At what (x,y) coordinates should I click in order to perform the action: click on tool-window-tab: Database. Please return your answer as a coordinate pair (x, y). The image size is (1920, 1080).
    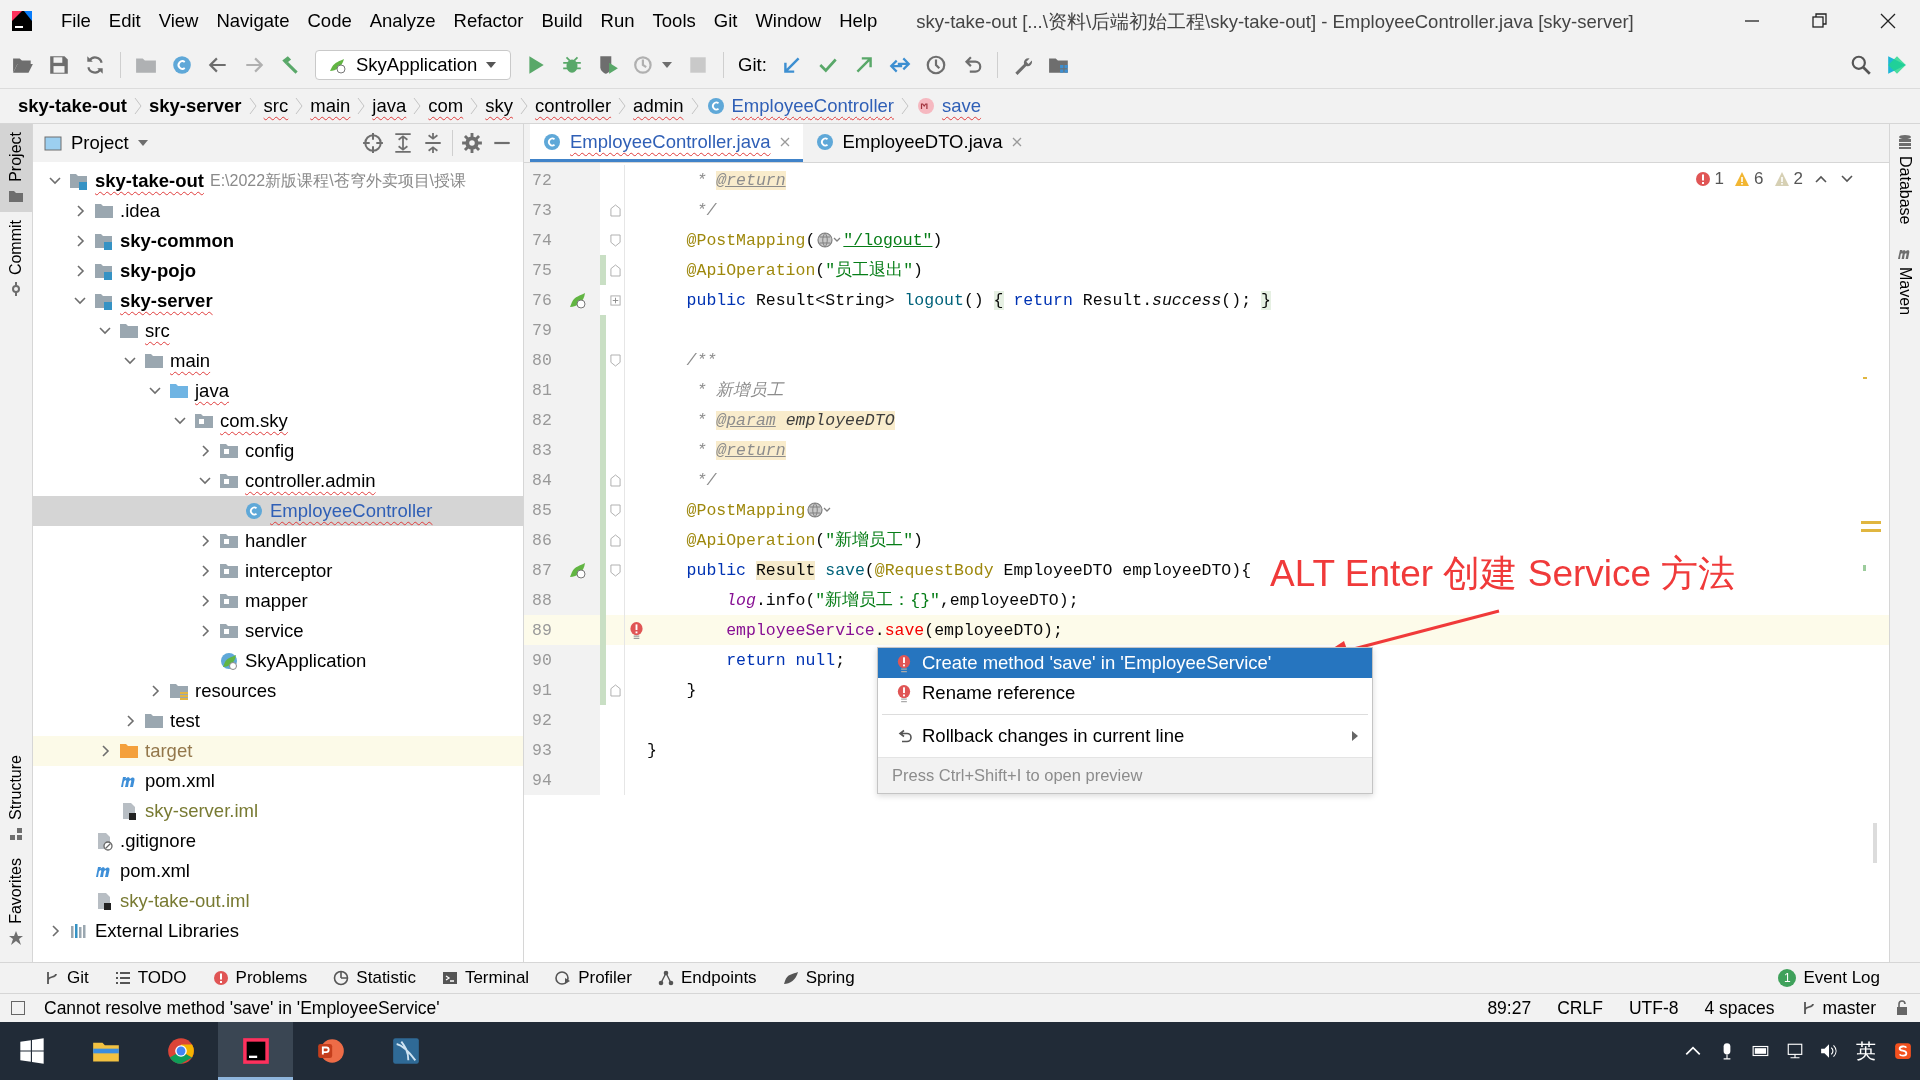
    Looking at the image, I should click on (1905, 179).